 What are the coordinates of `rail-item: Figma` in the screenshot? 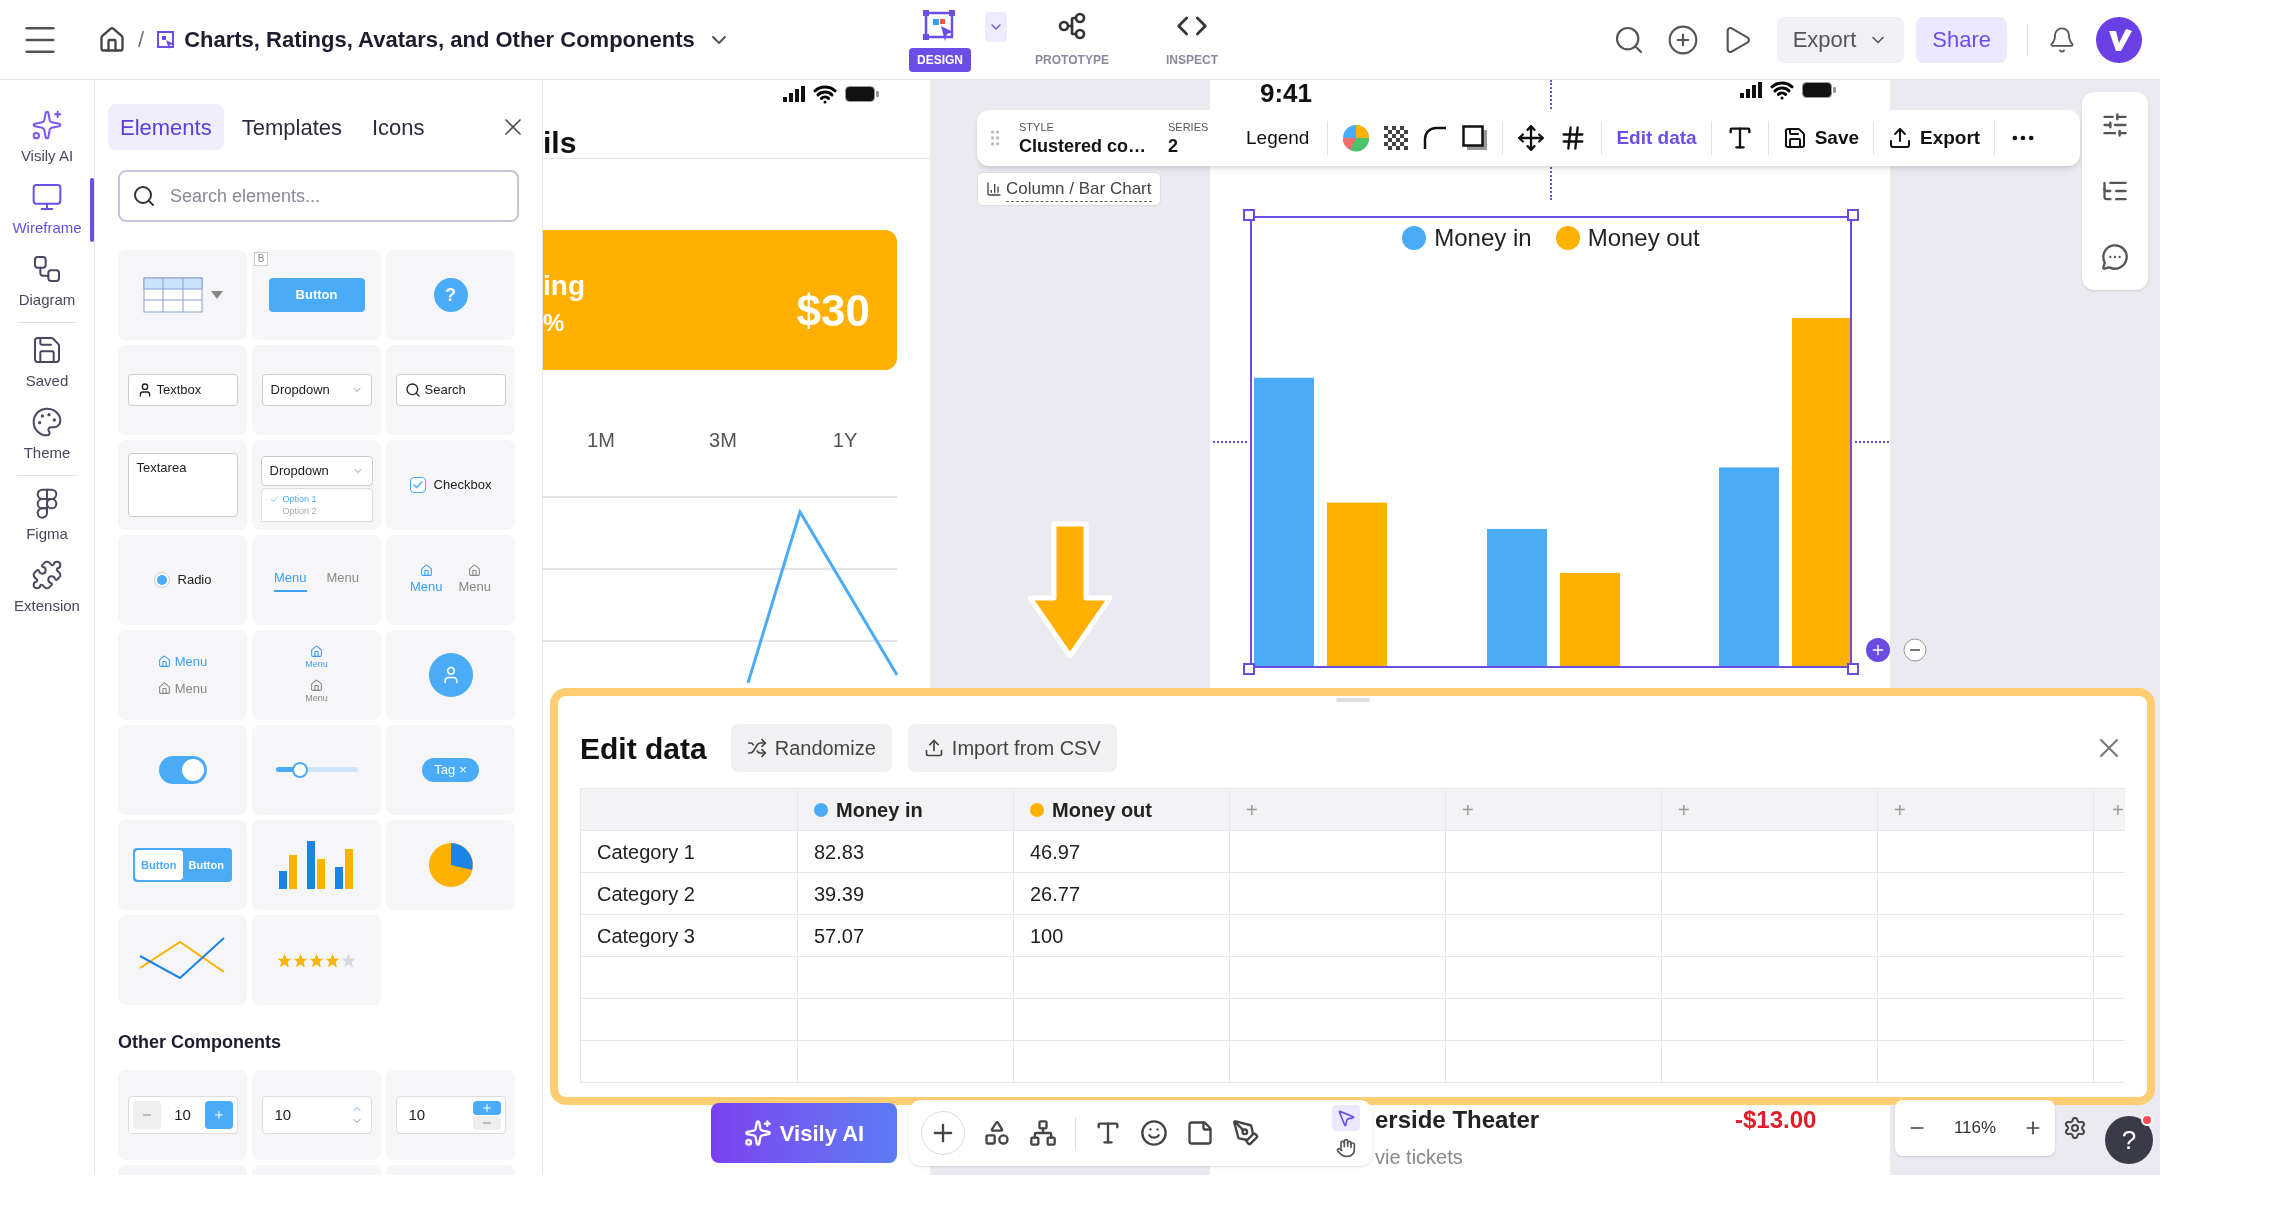 It's located at (47, 516).